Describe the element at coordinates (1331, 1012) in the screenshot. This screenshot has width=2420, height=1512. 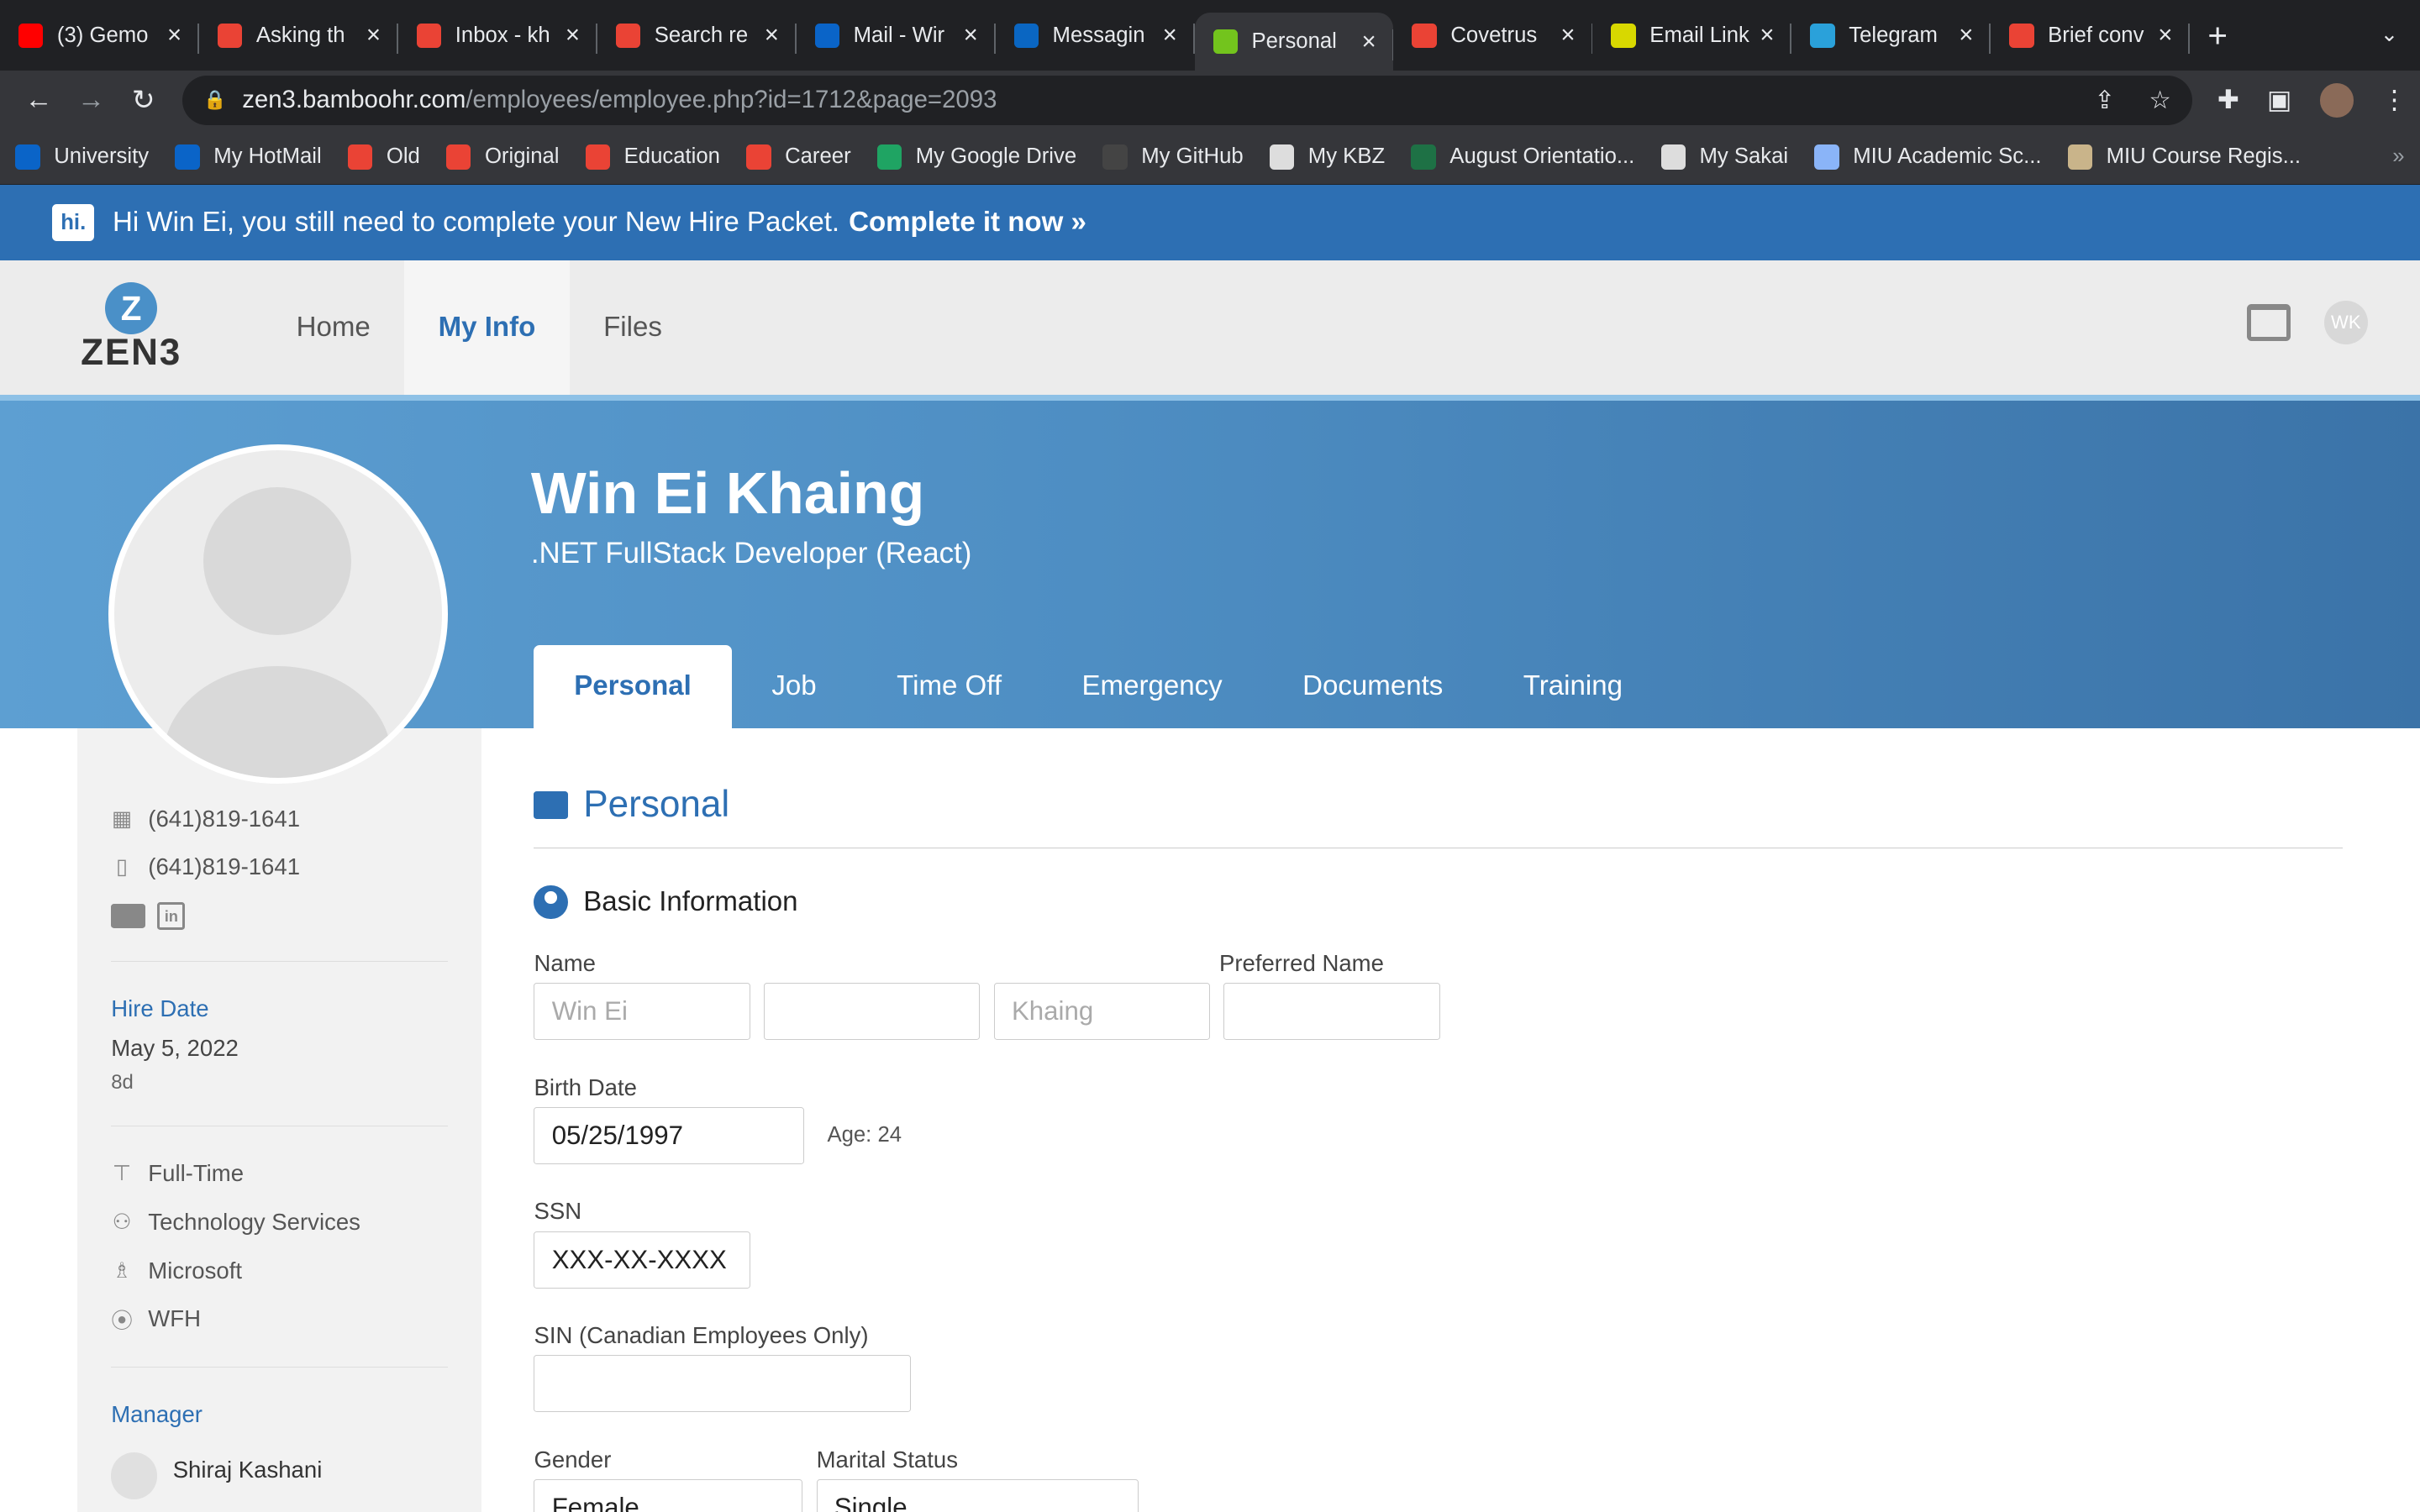
I see `preferred-name-input` at that location.